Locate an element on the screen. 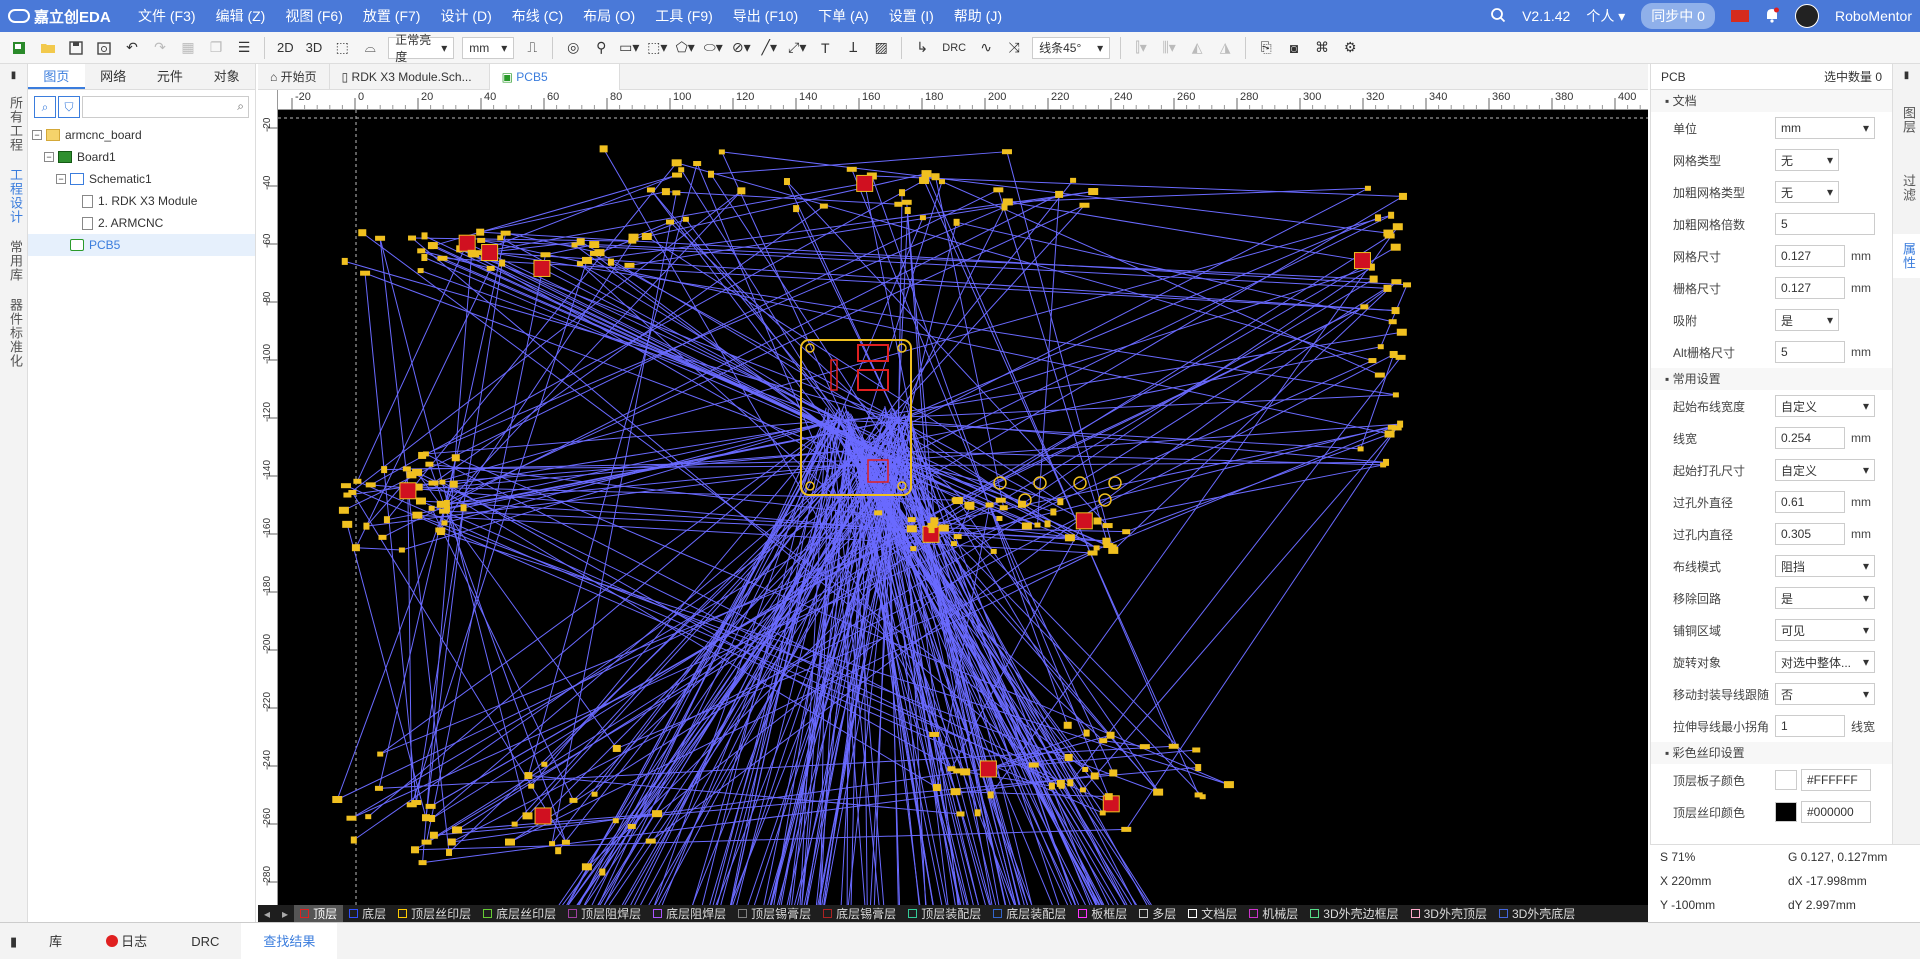  property-input: 0.127 is located at coordinates (1810, 256).